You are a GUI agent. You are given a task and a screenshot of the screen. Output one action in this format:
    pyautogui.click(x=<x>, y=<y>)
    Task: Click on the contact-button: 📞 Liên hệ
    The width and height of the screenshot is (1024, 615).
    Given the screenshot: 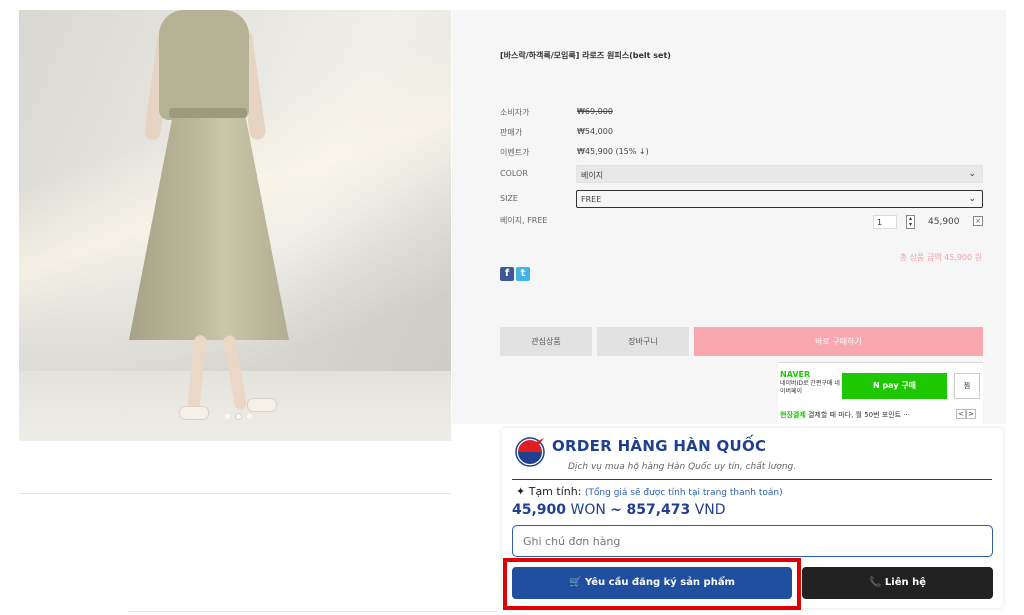 What is the action you would take?
    pyautogui.click(x=897, y=583)
    